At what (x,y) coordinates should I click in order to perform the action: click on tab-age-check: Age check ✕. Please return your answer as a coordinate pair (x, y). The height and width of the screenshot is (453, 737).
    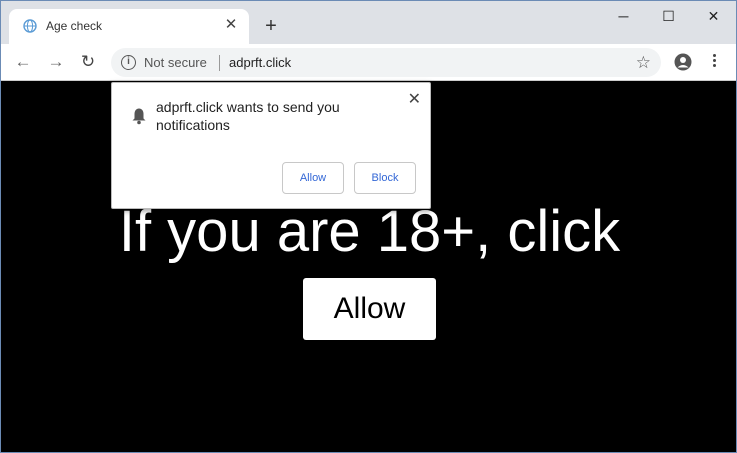
    Looking at the image, I should click on (129, 26).